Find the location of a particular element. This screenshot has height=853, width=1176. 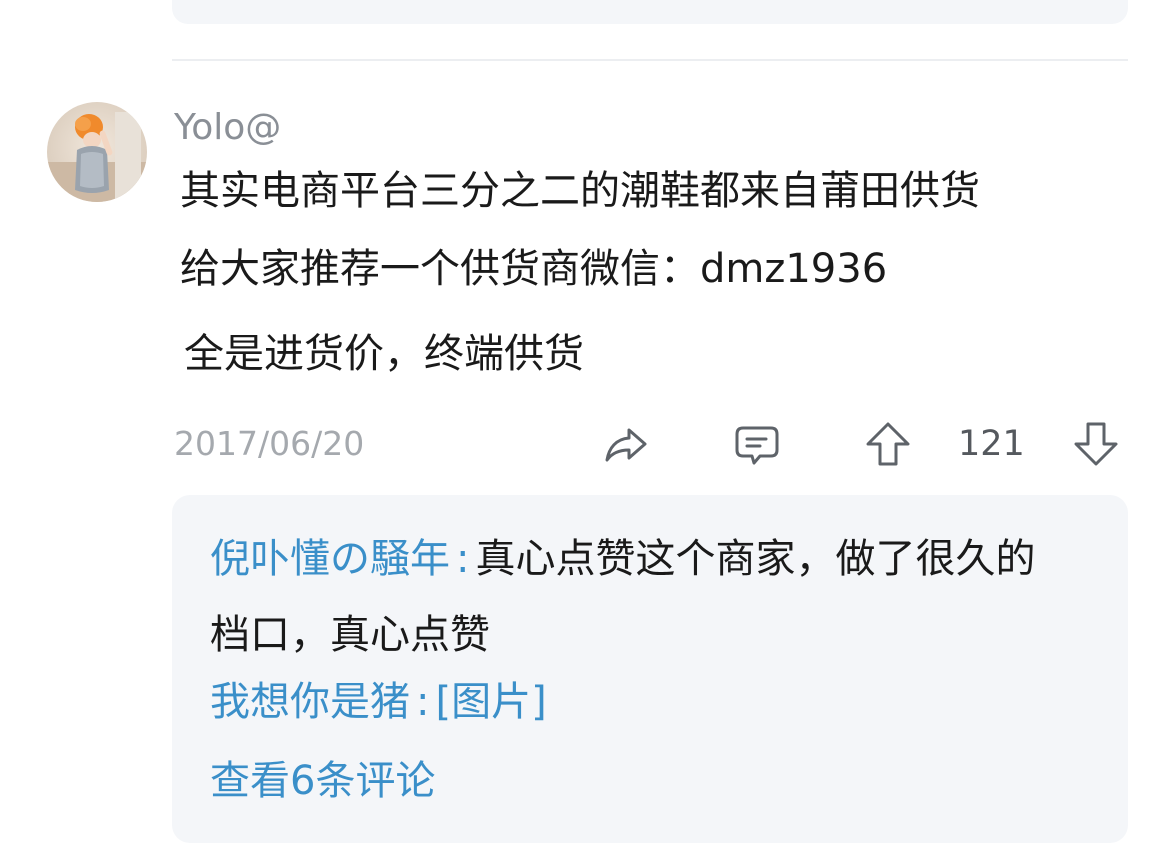

reply-item: 我想你是猪: [图片] is located at coordinates (378, 702).